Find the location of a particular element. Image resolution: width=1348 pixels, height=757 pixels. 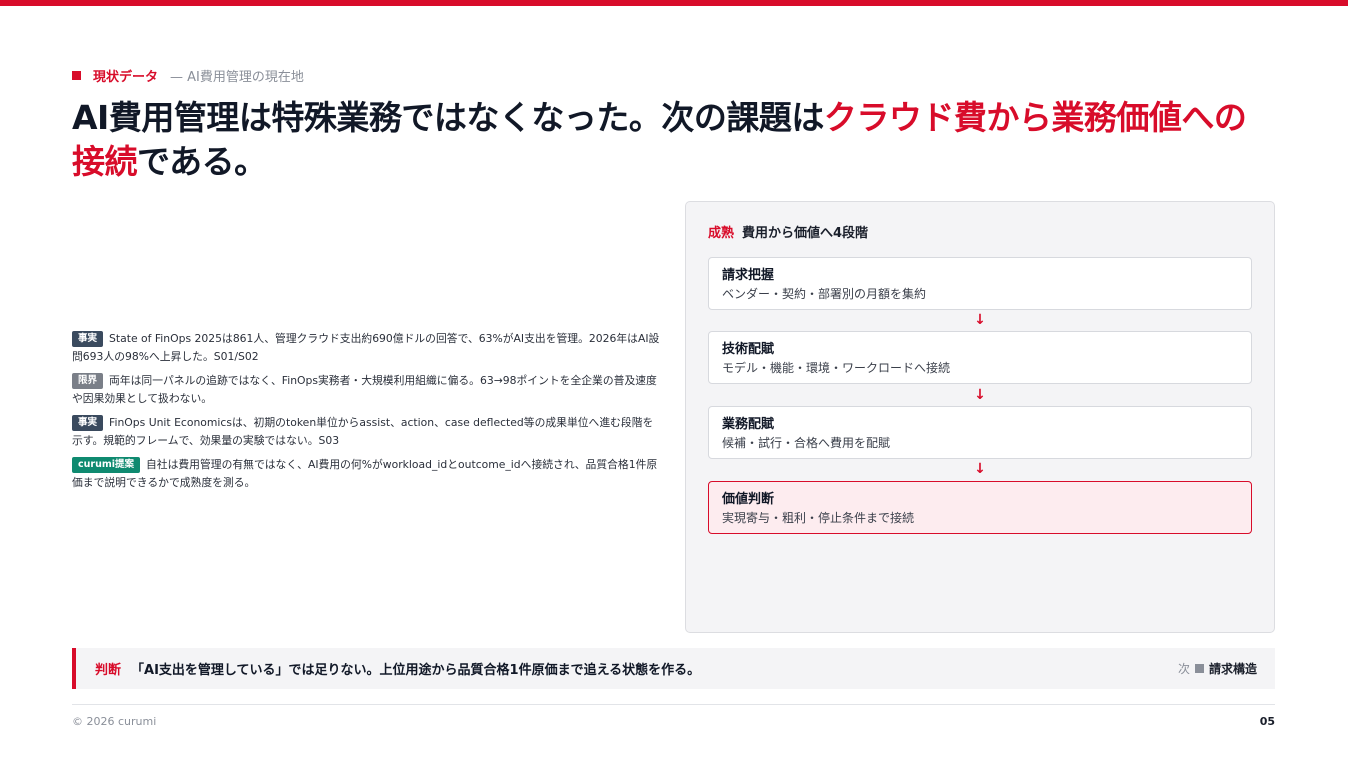

maturity-step-1: 請求把握 ベンダー・契約・部署別の月額を集約 is located at coordinates (980, 283).